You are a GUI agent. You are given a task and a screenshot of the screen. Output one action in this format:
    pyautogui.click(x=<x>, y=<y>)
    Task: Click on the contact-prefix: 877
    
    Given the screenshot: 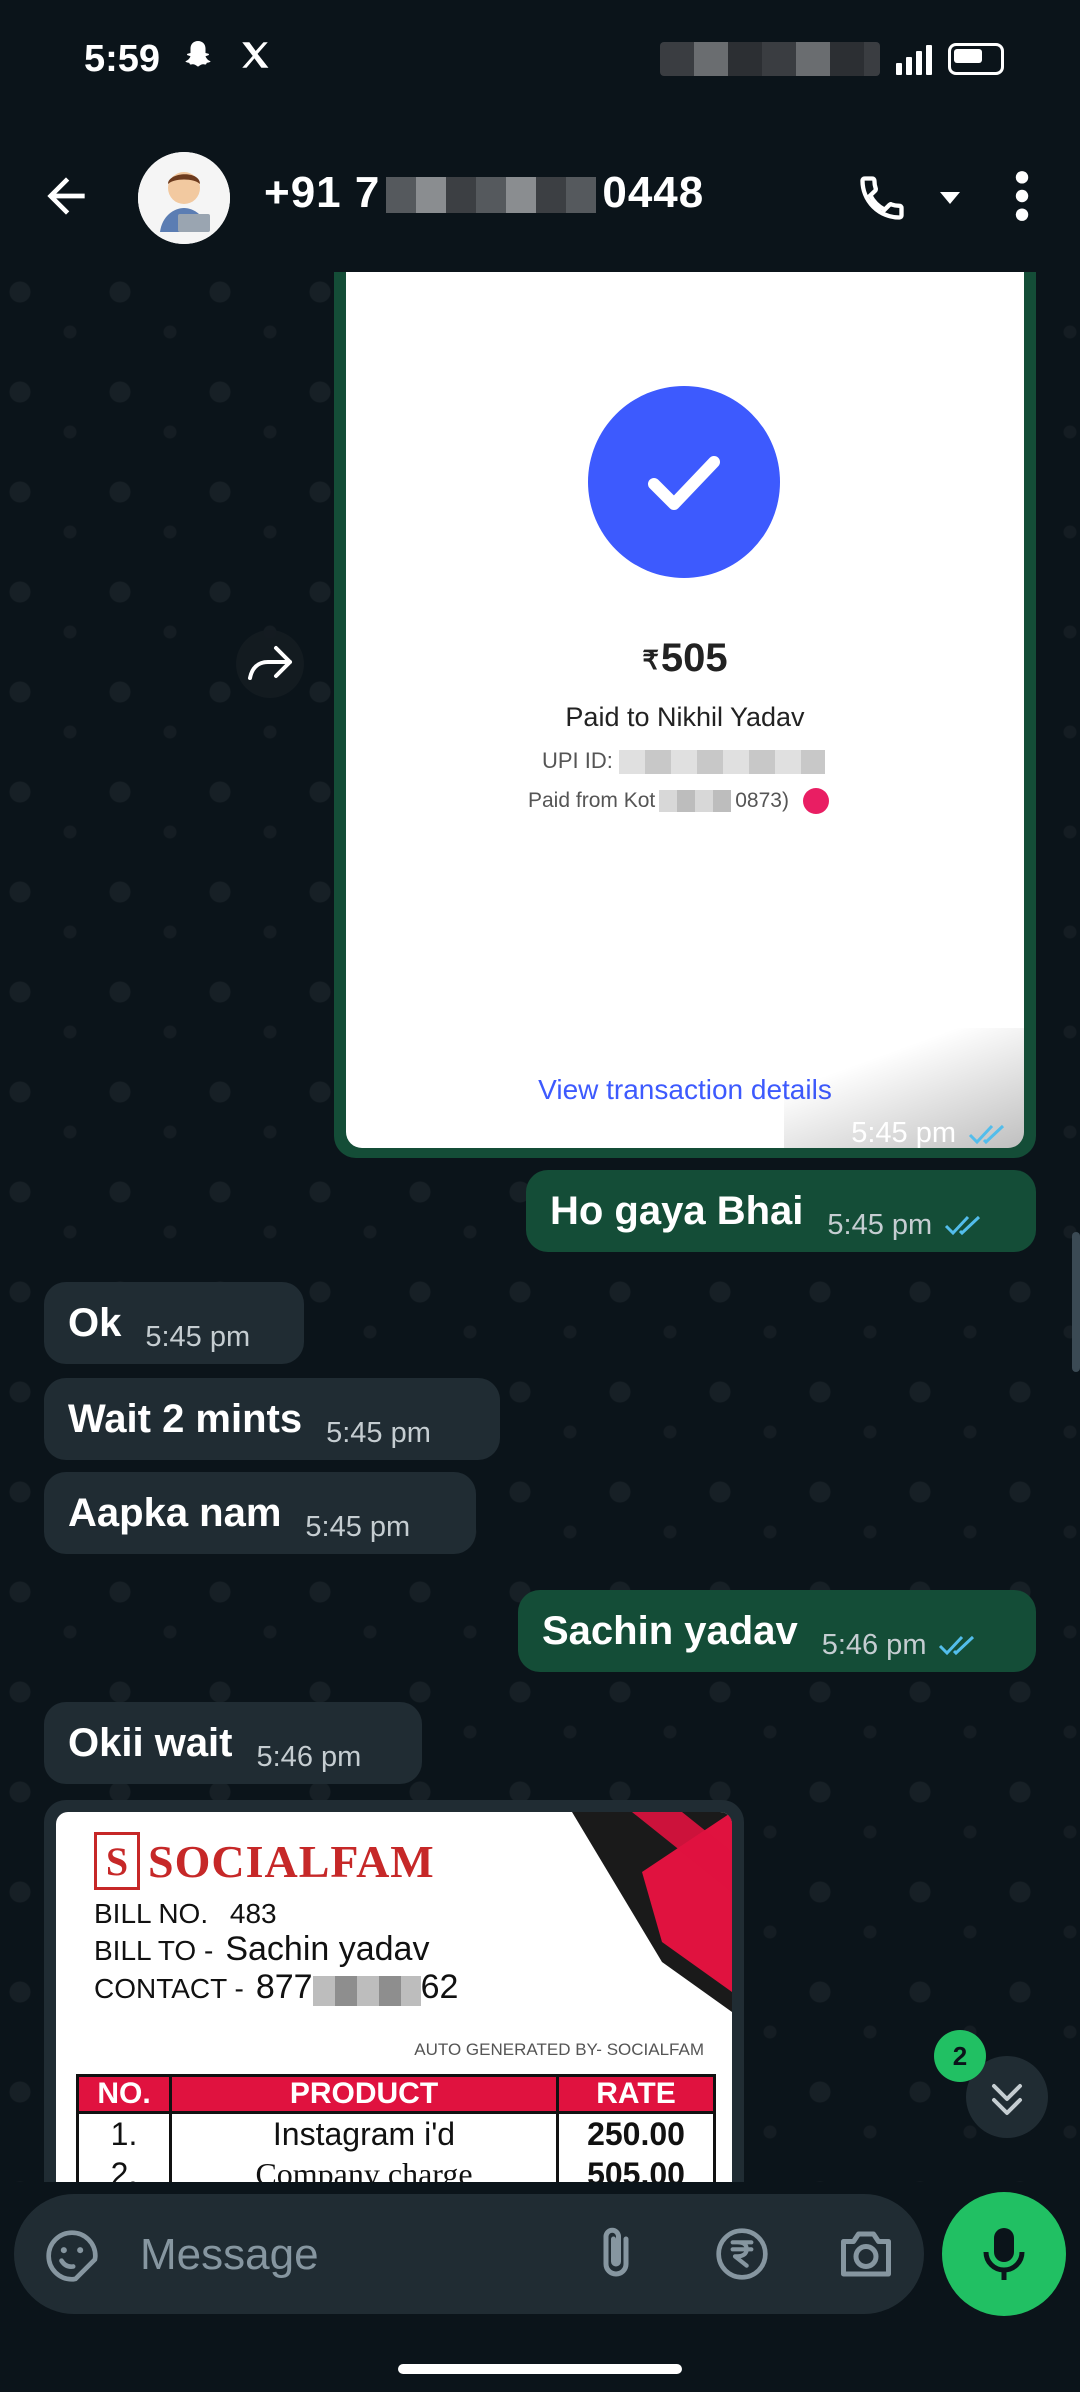 What is the action you would take?
    pyautogui.click(x=284, y=1987)
    